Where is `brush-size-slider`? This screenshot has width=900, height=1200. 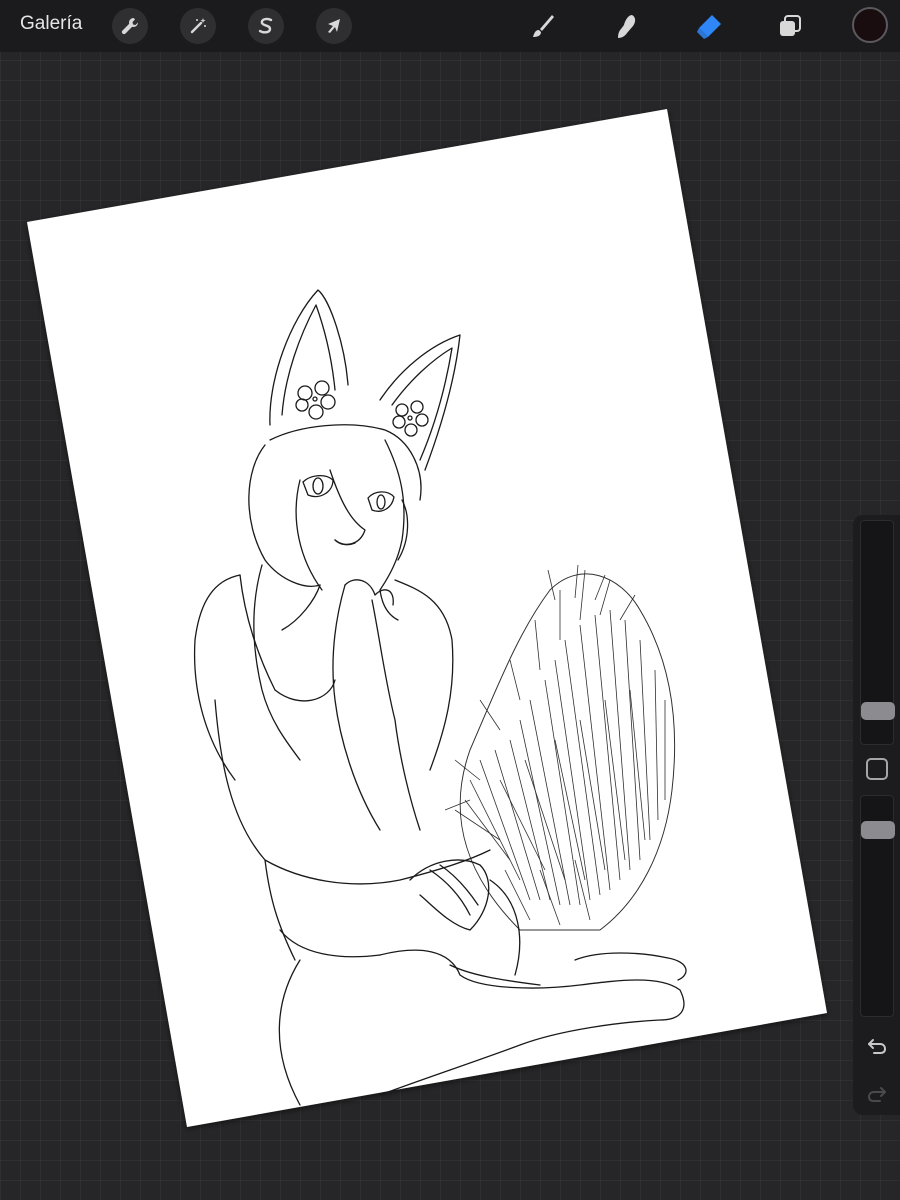 brush-size-slider is located at coordinates (877, 632).